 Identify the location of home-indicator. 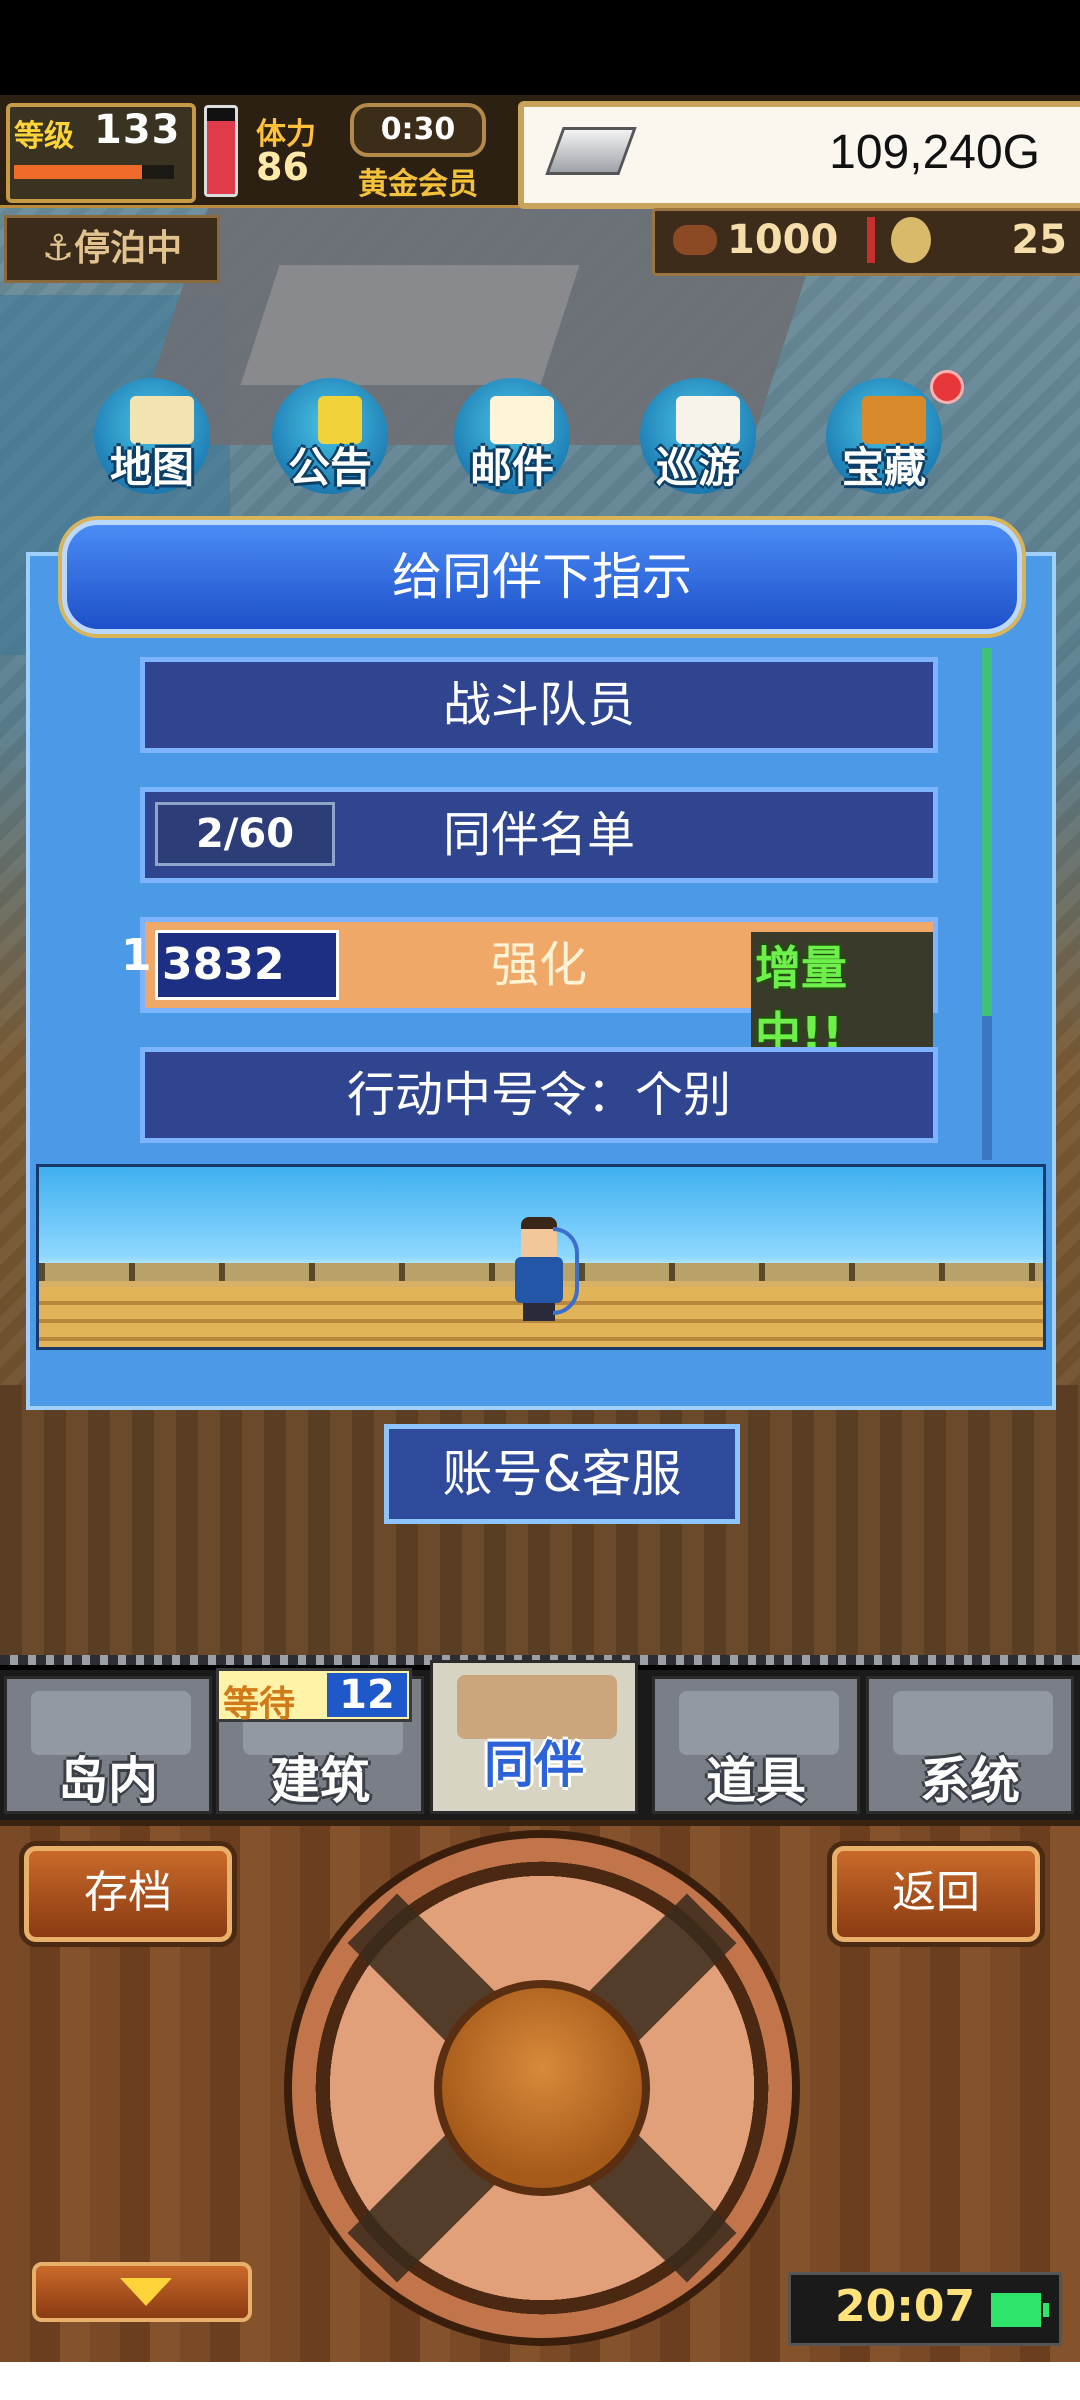
(540, 2373).